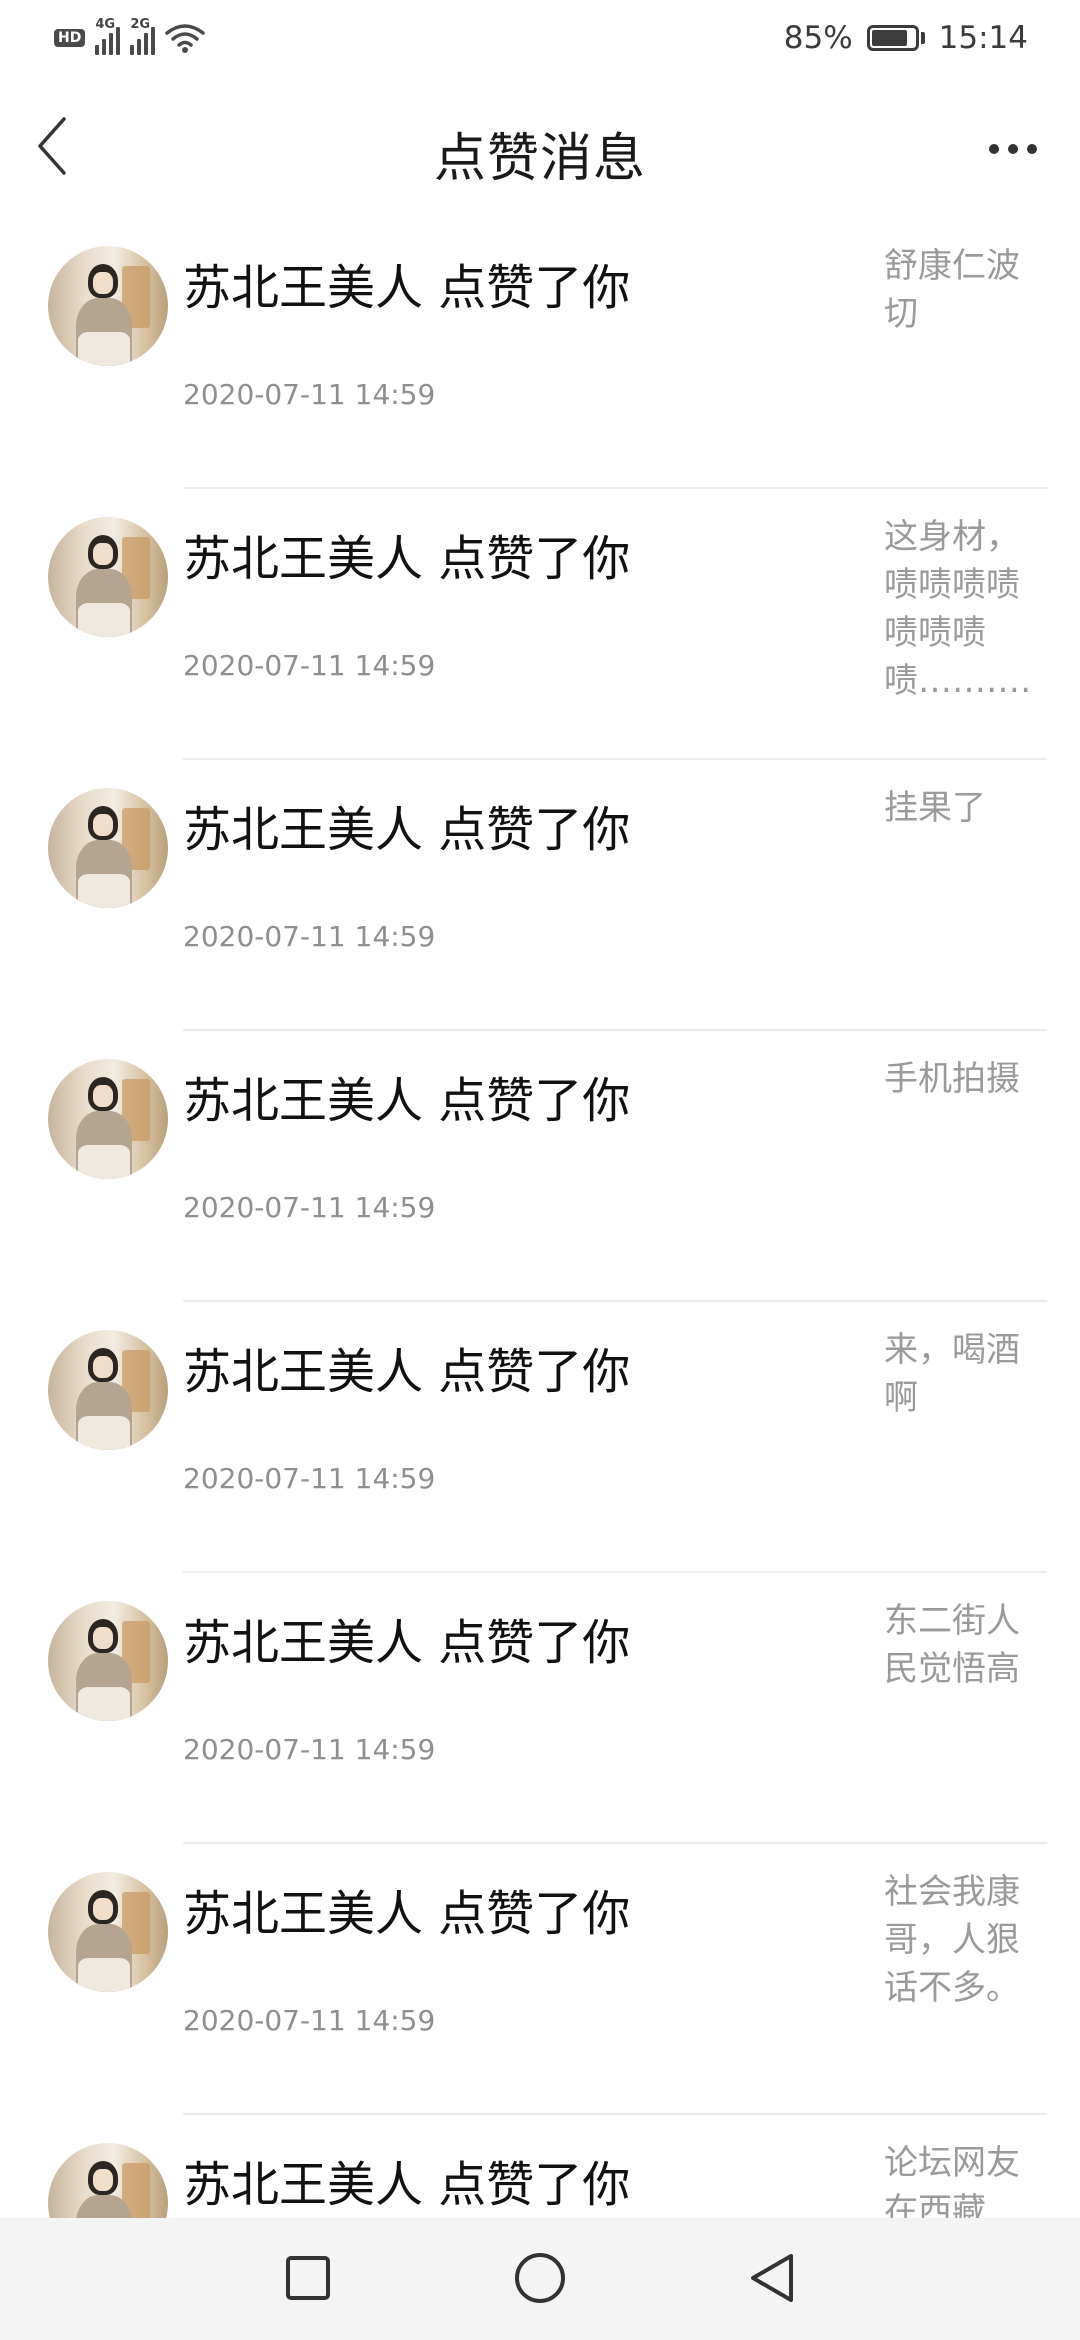 The width and height of the screenshot is (1080, 2340). What do you see at coordinates (540, 895) in the screenshot?
I see `notification-item: 苏北王美人 点赞了你 2020-07-11 14:59 挂果了` at bounding box center [540, 895].